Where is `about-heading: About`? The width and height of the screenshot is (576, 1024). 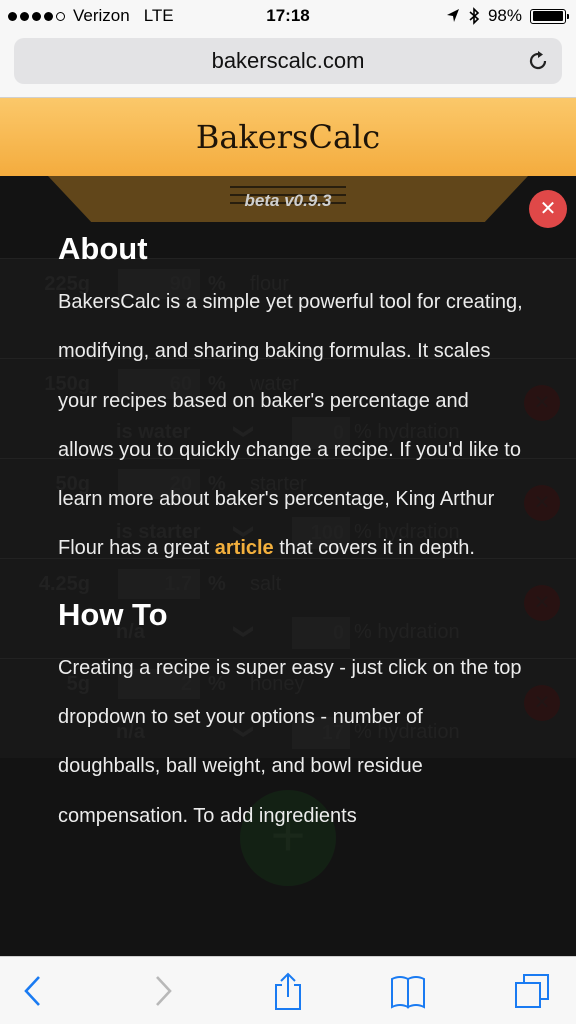 about-heading: About is located at coordinates (103, 248).